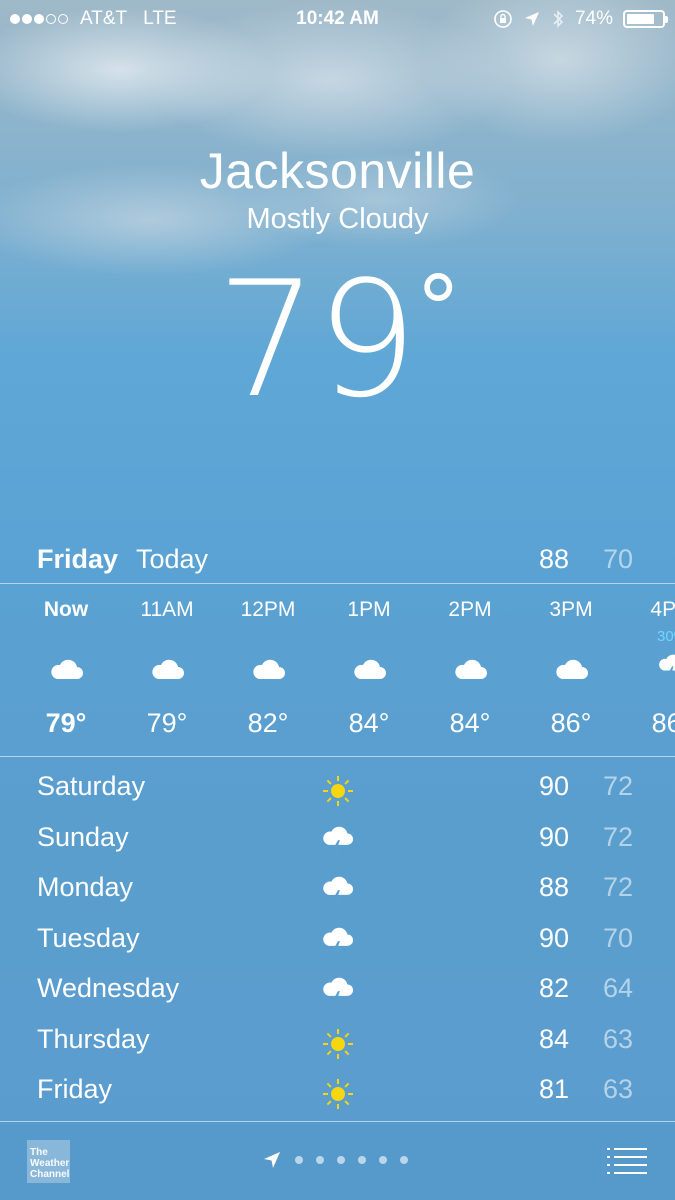 This screenshot has height=1200, width=675. Describe the element at coordinates (337, 219) in the screenshot. I see `current-condition: Mostly Cloudy` at that location.